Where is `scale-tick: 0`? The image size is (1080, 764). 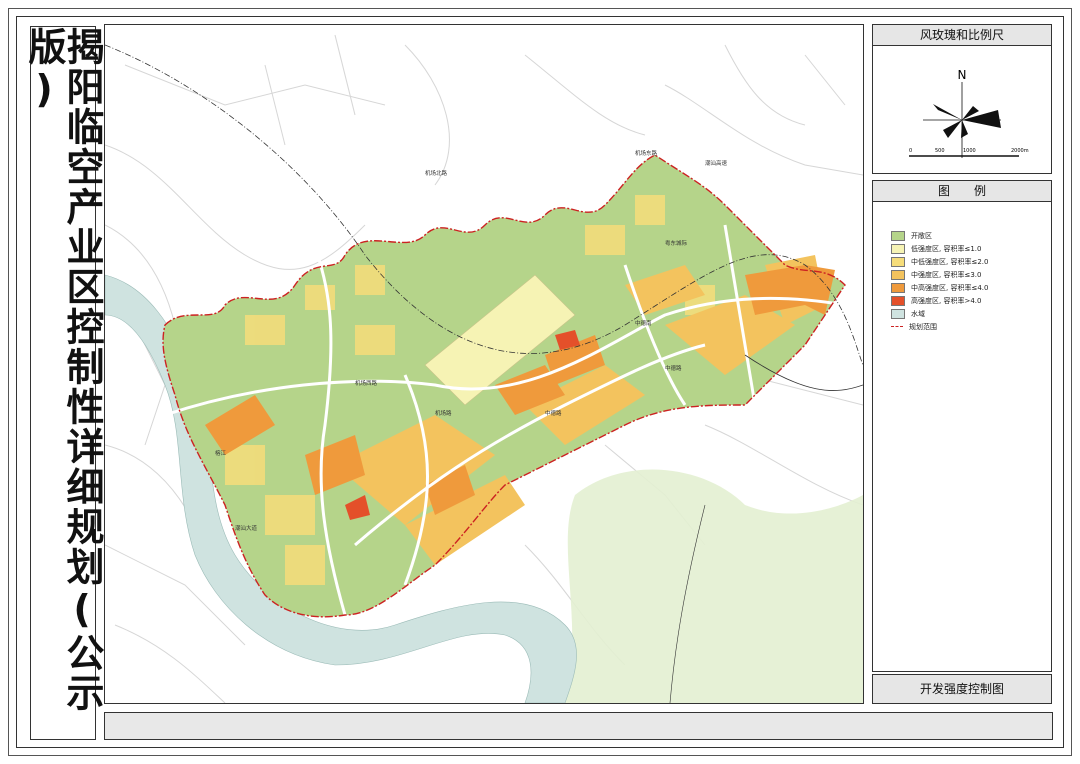
scale-tick: 0 is located at coordinates (910, 151).